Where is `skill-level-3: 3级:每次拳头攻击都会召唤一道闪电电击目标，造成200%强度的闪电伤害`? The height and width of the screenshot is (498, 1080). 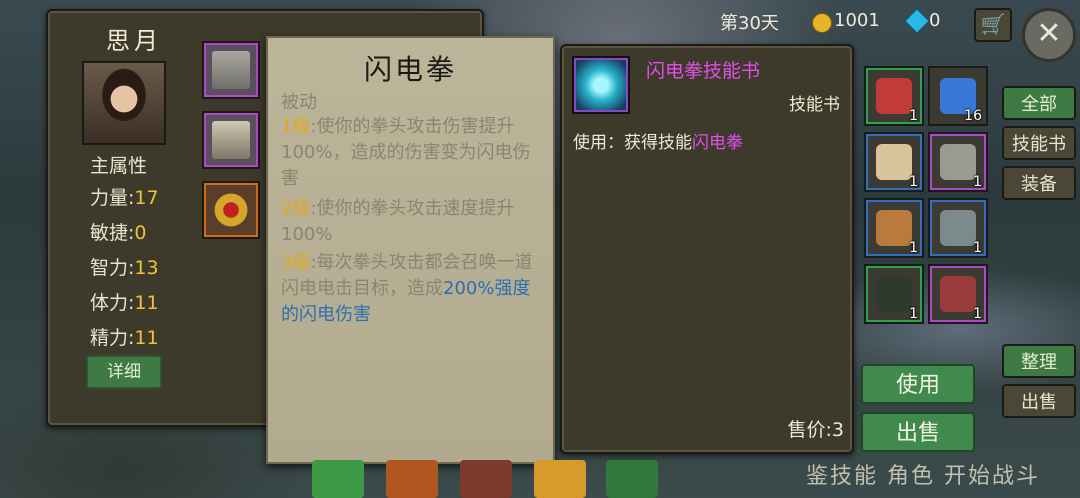
skill-level-3: 3级:每次拳头攻击都会召唤一道闪电电击目标，造成200%强度的闪电伤害 is located at coordinates (410, 289).